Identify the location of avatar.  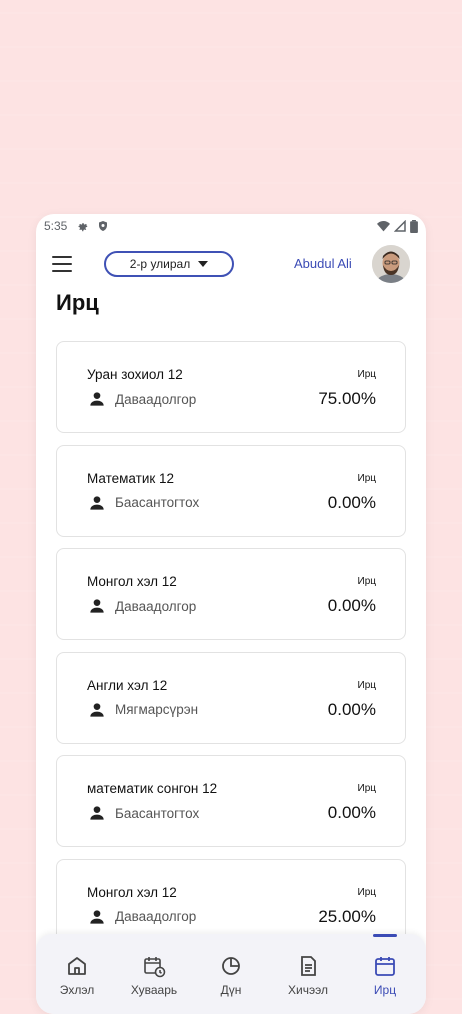
(391, 264).